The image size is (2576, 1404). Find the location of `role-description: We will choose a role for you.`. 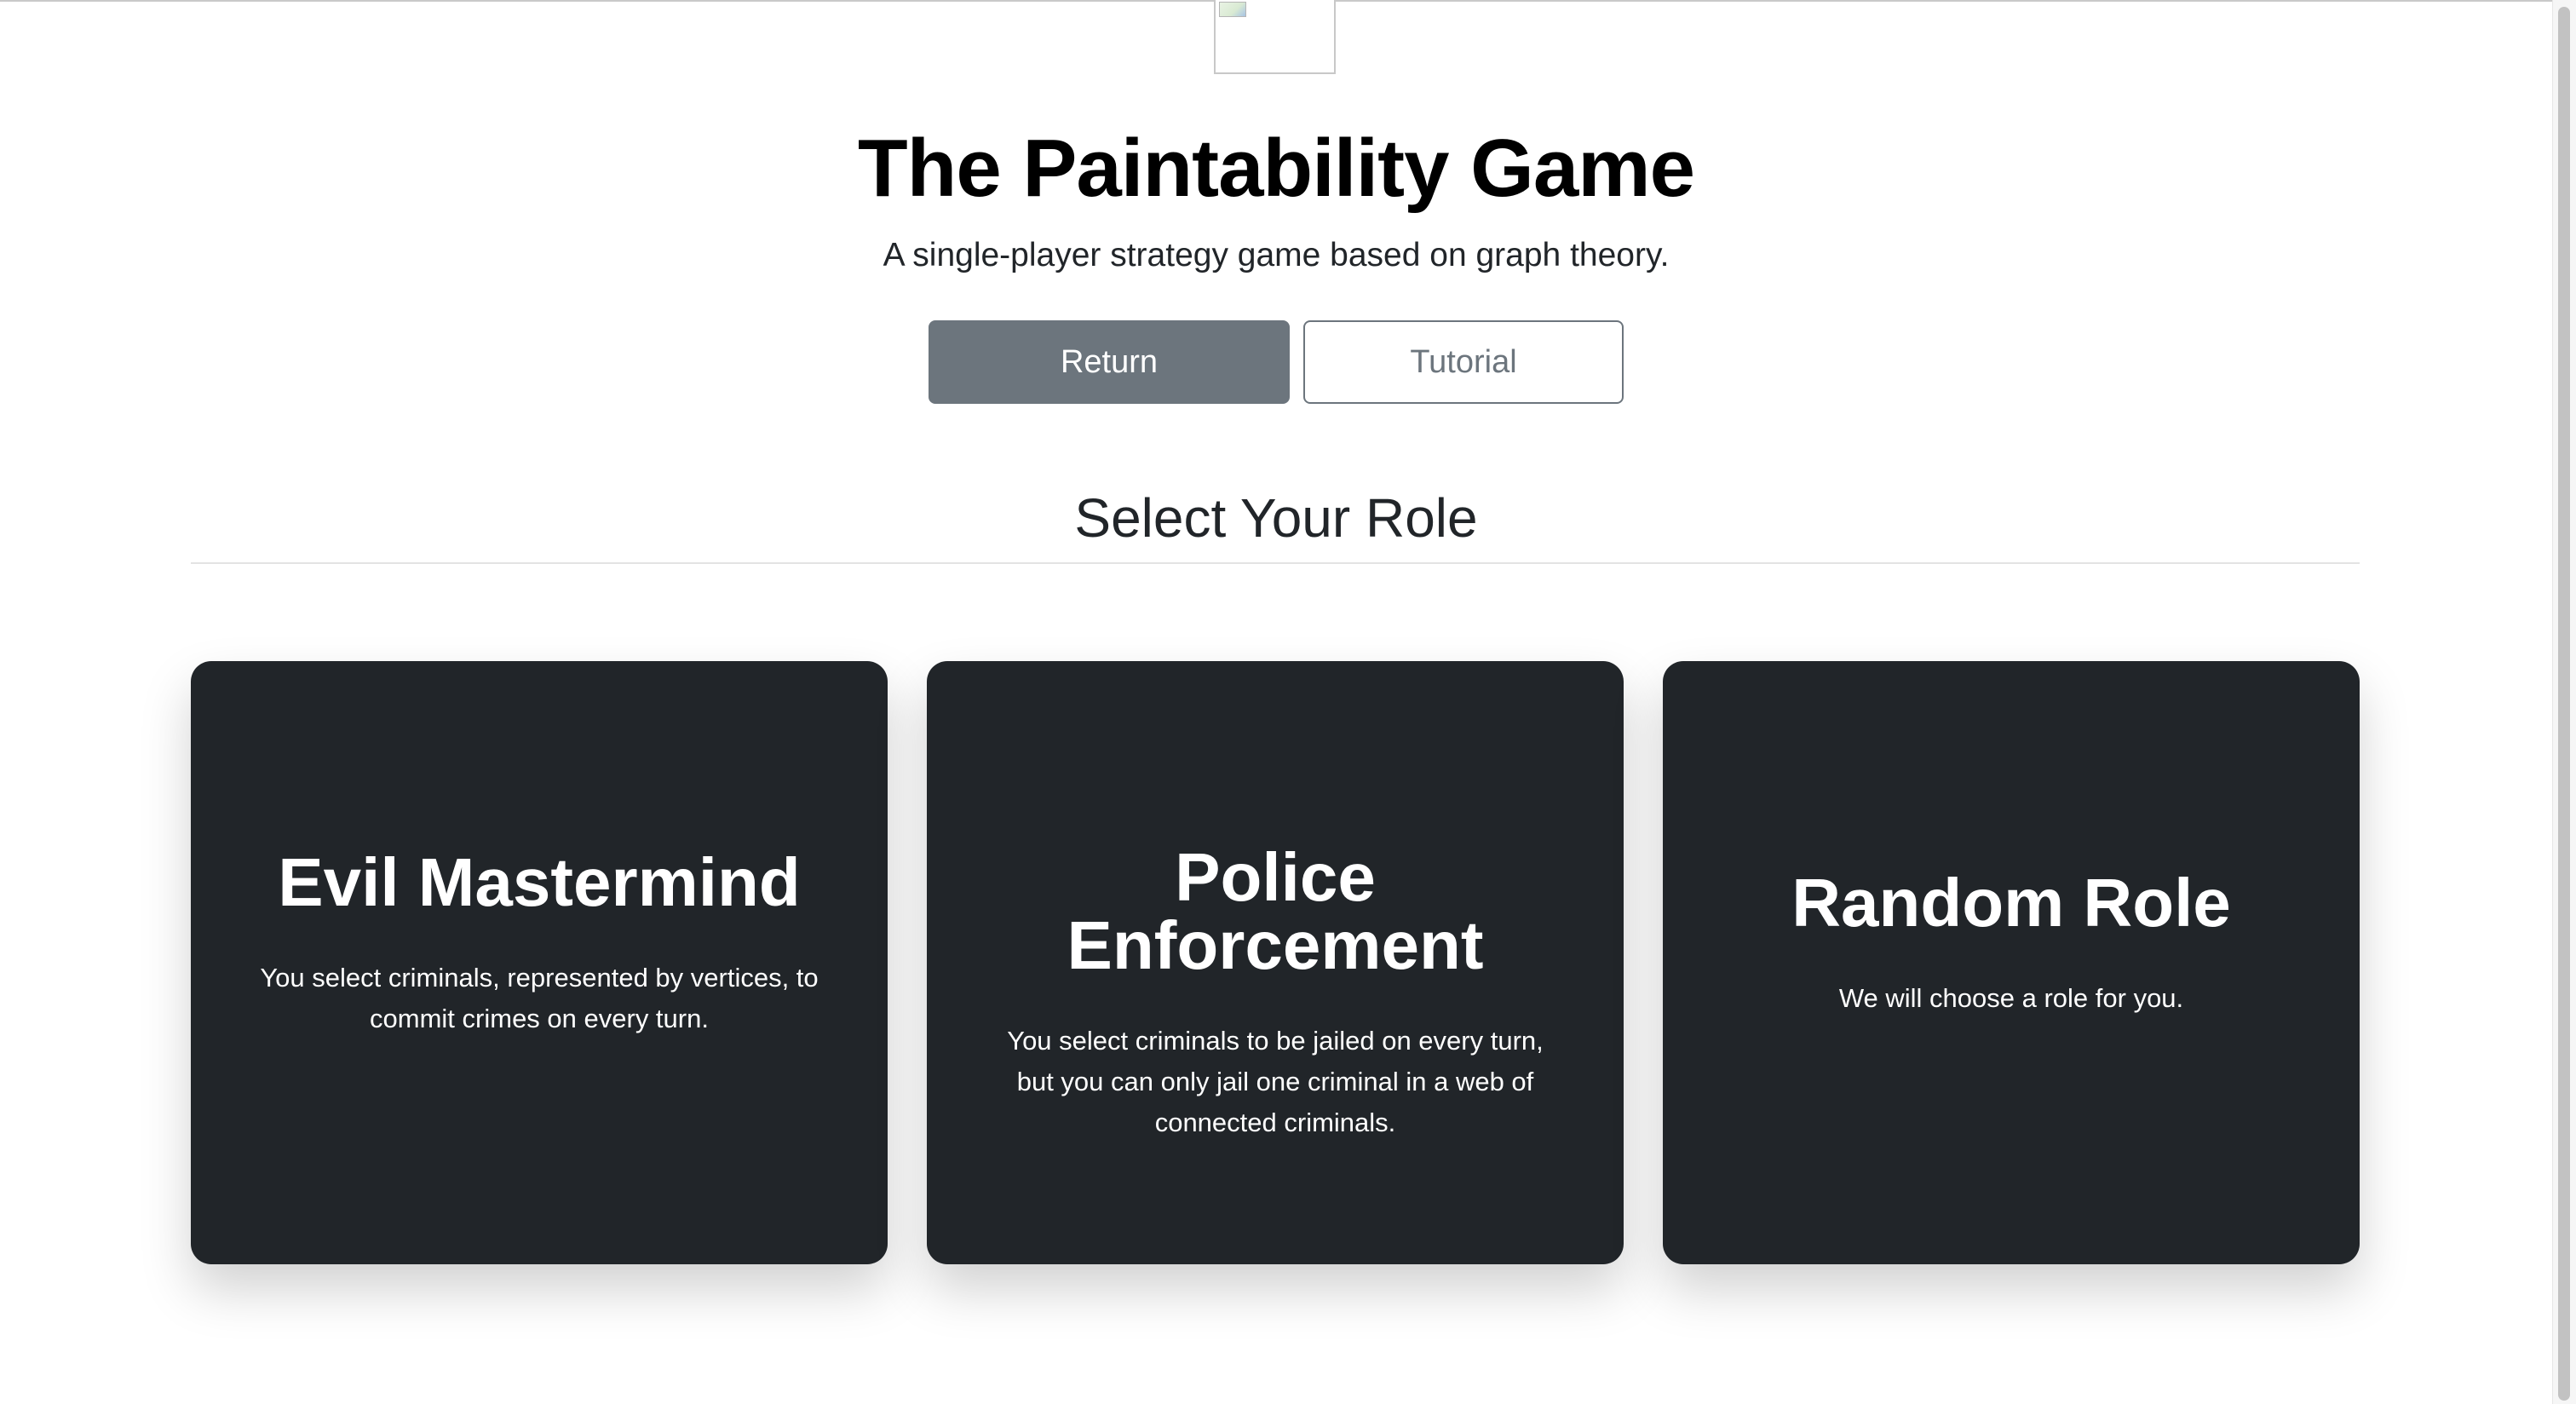

role-description: We will choose a role for you. is located at coordinates (2011, 998).